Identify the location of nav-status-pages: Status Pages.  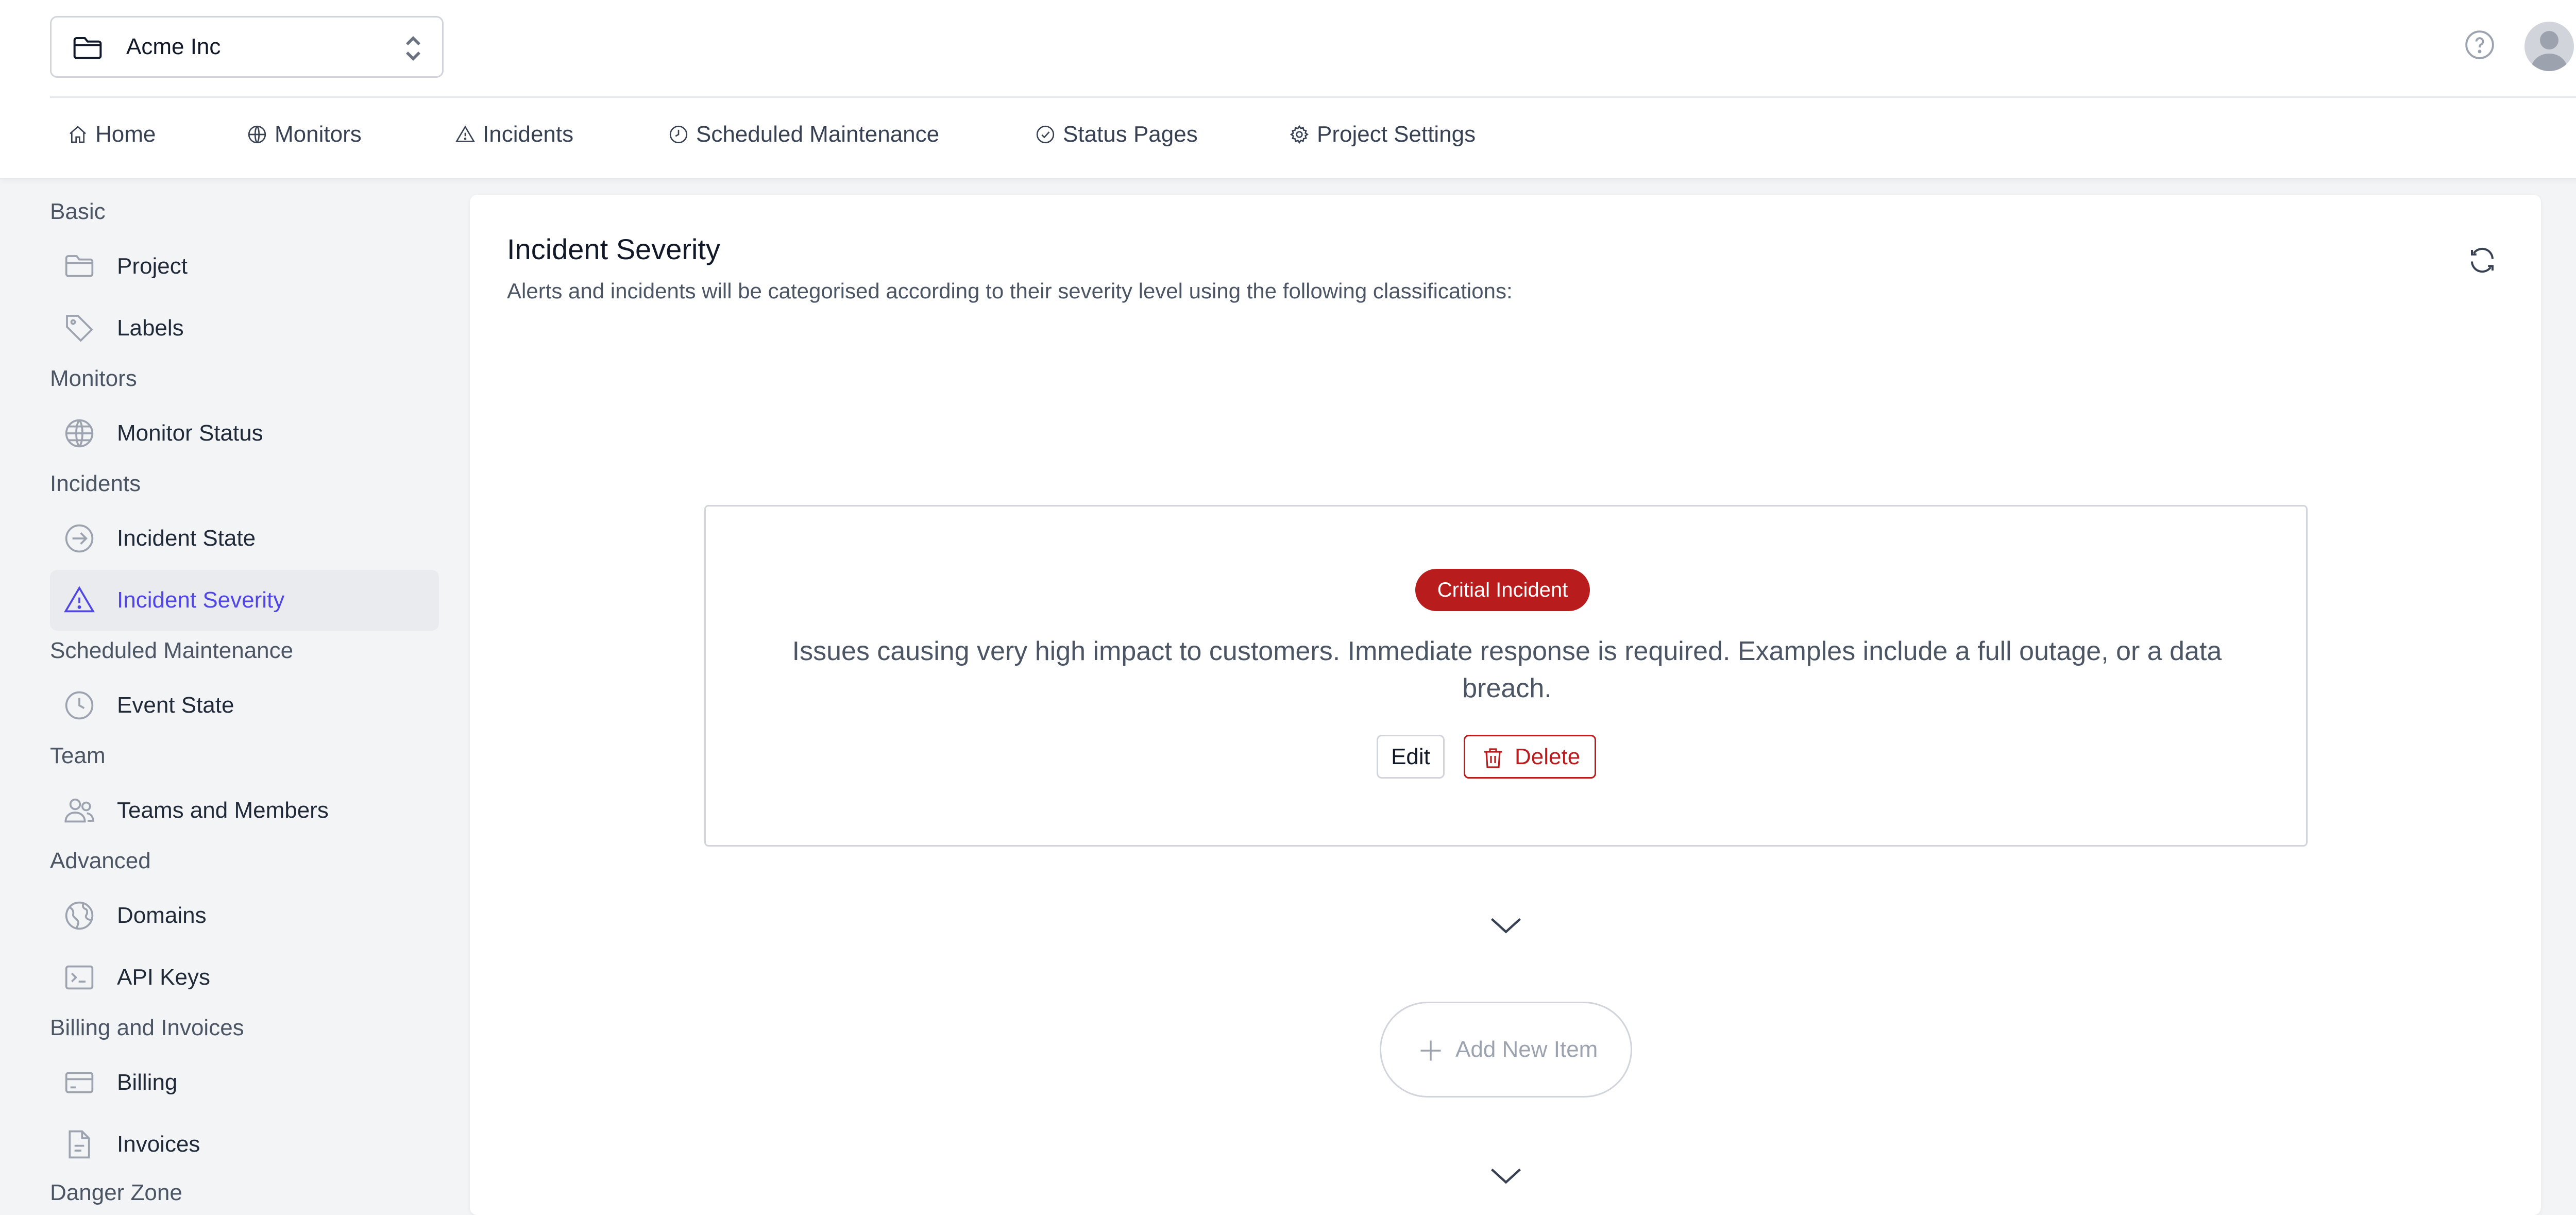
(1116, 134).